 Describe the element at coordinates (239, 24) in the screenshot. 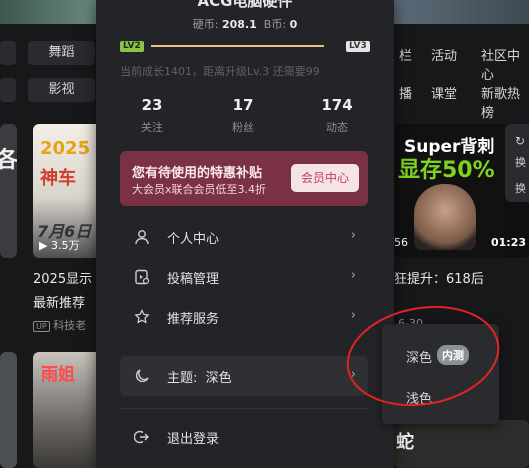

I see `coins-value: 208.1` at that location.